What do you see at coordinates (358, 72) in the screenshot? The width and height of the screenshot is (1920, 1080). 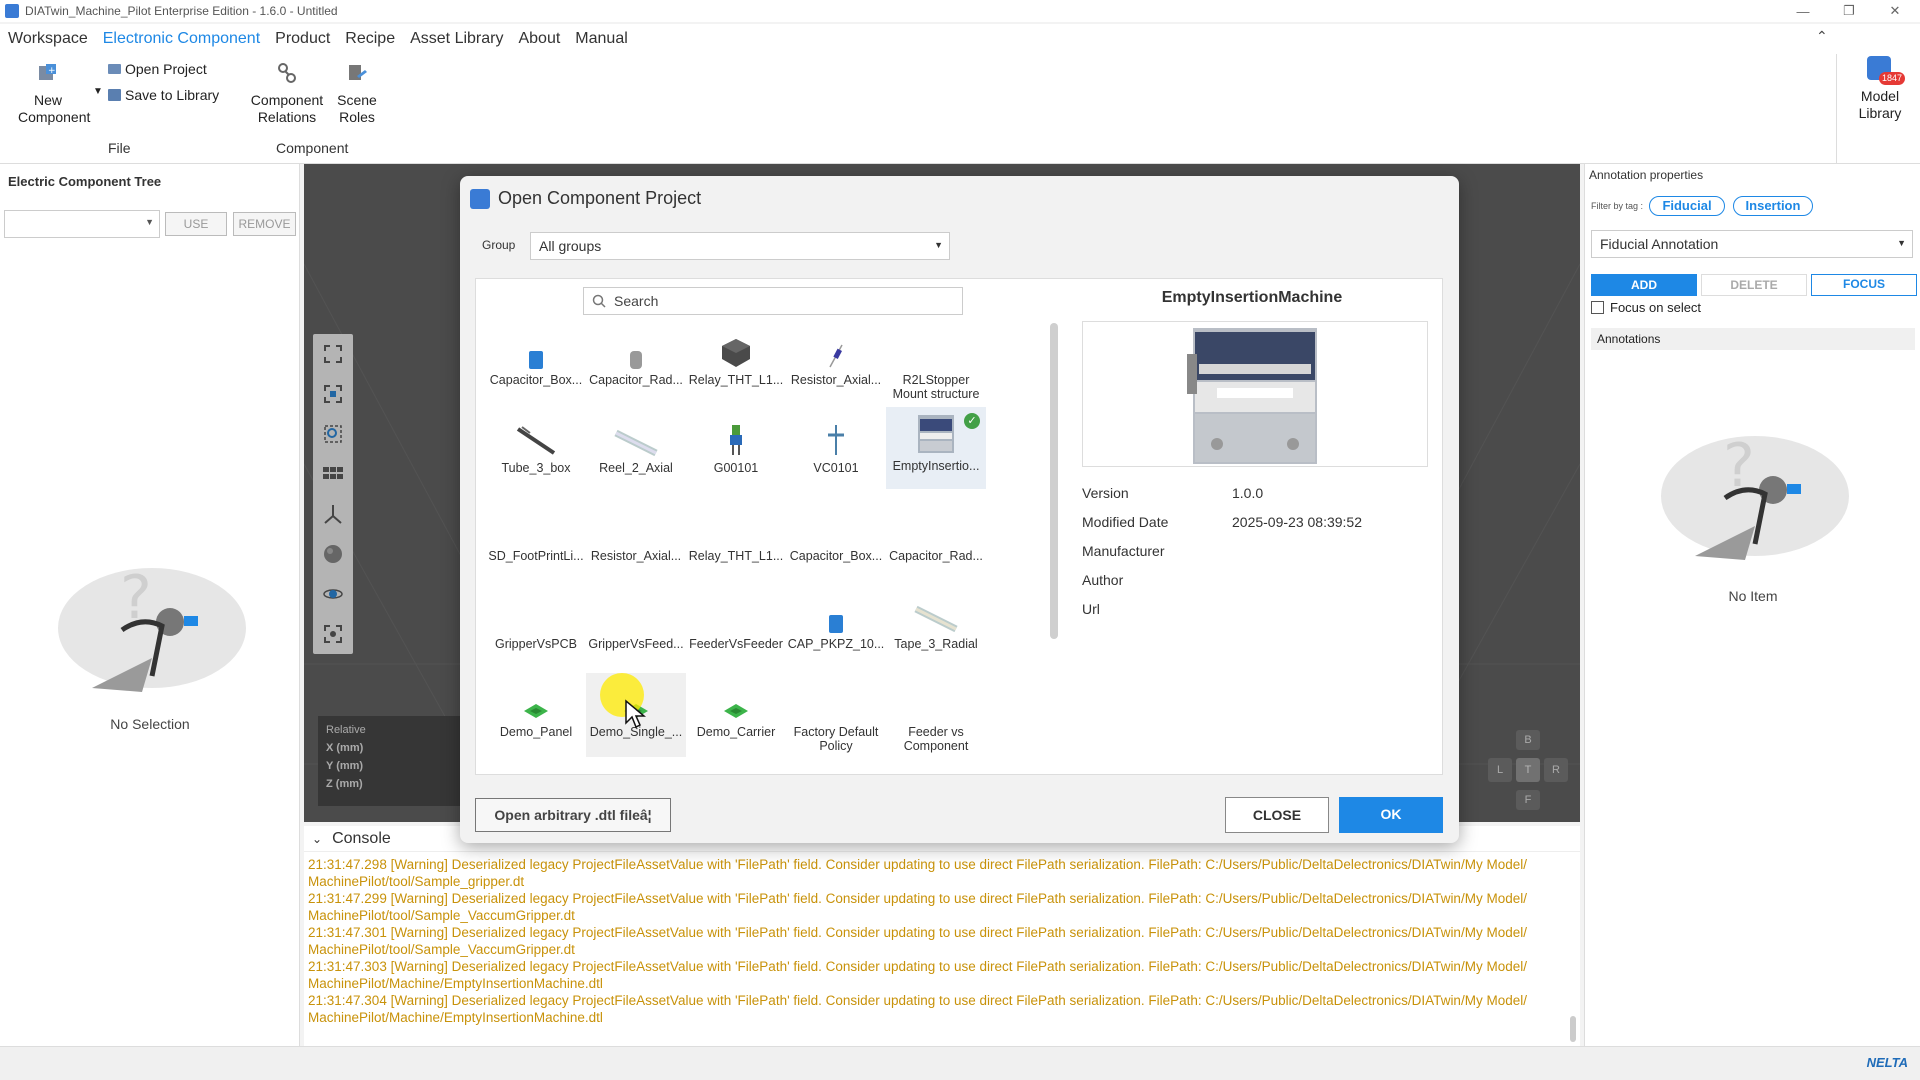 I see `scene-roles-icon` at bounding box center [358, 72].